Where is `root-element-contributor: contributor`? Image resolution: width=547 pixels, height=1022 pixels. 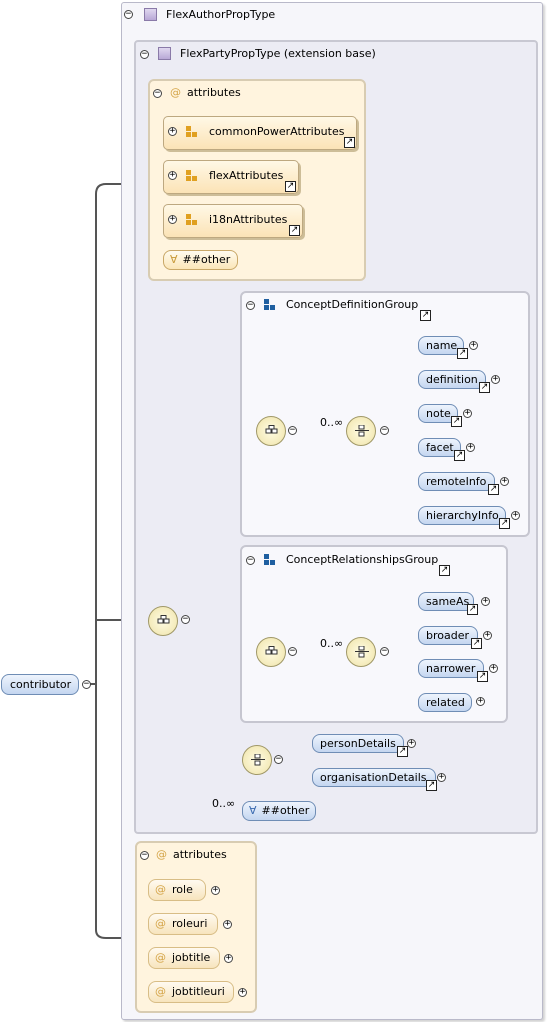
root-element-contributor: contributor is located at coordinates (40, 684).